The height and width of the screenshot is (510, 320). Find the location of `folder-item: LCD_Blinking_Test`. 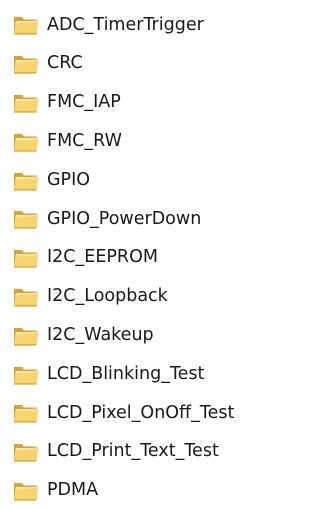

folder-item: LCD_Blinking_Test is located at coordinates (145, 374).